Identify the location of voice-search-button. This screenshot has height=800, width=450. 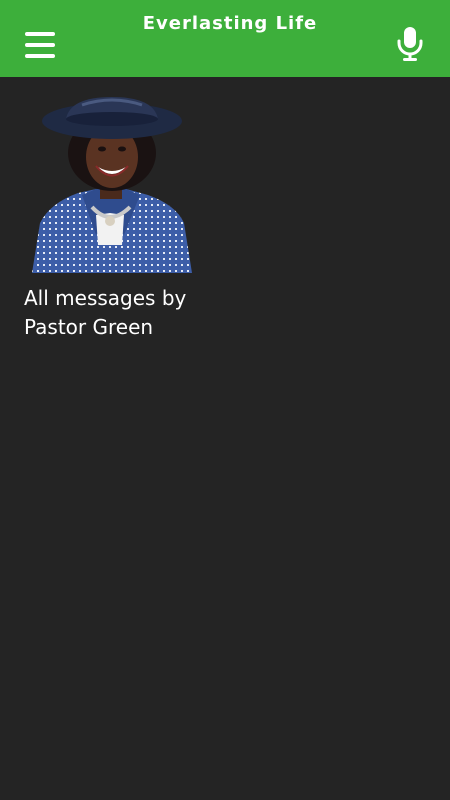
(410, 44).